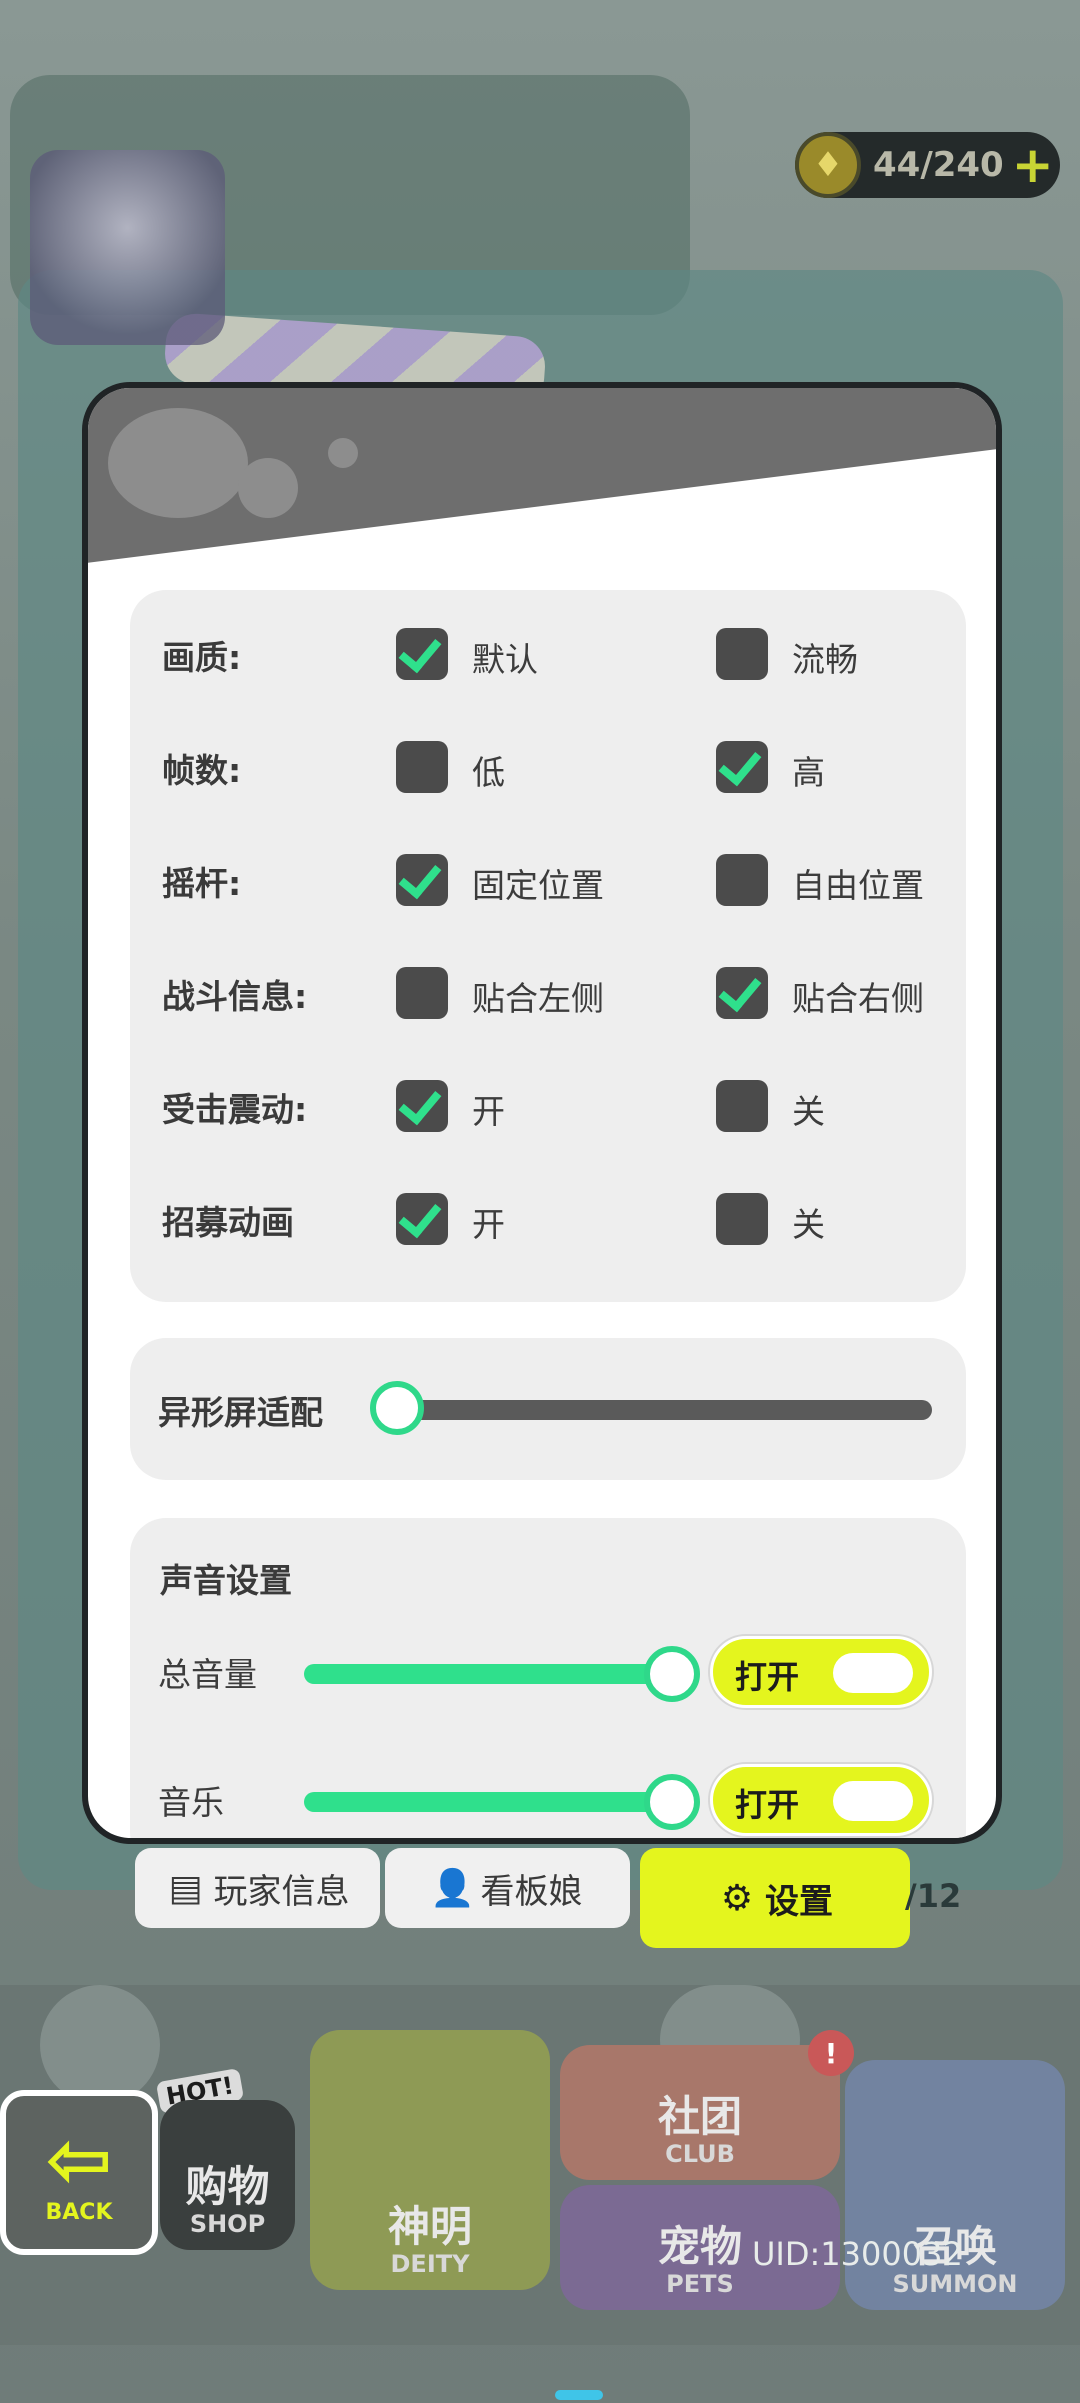 This screenshot has width=1080, height=2403. I want to click on pets-label: 宠物, so click(699, 2246).